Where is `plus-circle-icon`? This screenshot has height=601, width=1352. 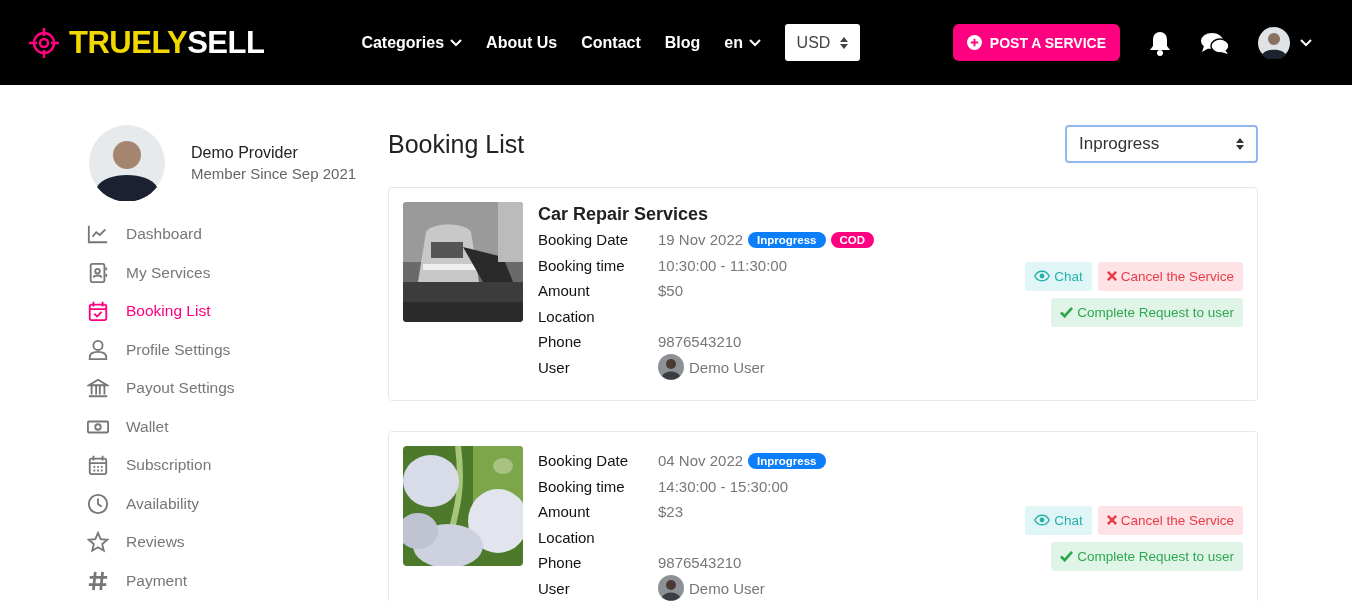
plus-circle-icon is located at coordinates (974, 42).